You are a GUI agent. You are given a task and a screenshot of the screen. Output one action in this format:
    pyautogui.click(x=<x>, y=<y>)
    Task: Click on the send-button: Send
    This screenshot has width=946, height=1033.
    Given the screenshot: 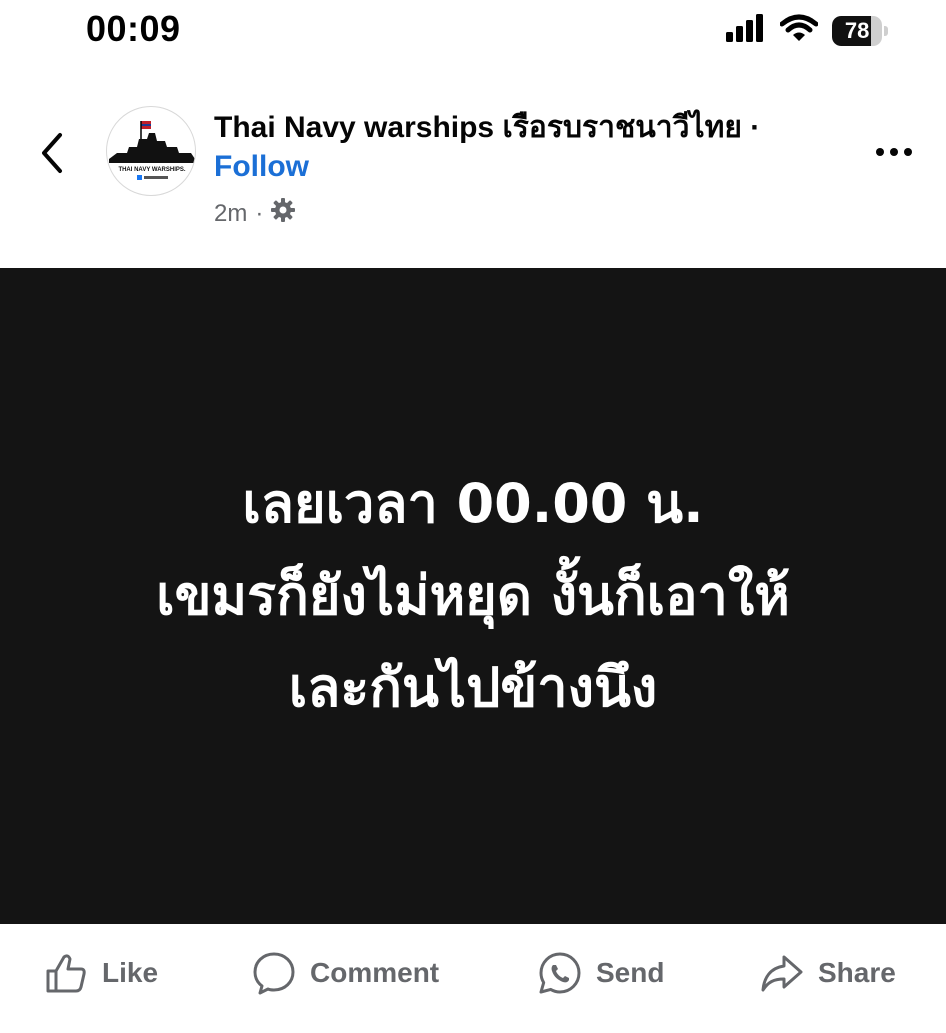 What is the action you would take?
    pyautogui.click(x=601, y=973)
    